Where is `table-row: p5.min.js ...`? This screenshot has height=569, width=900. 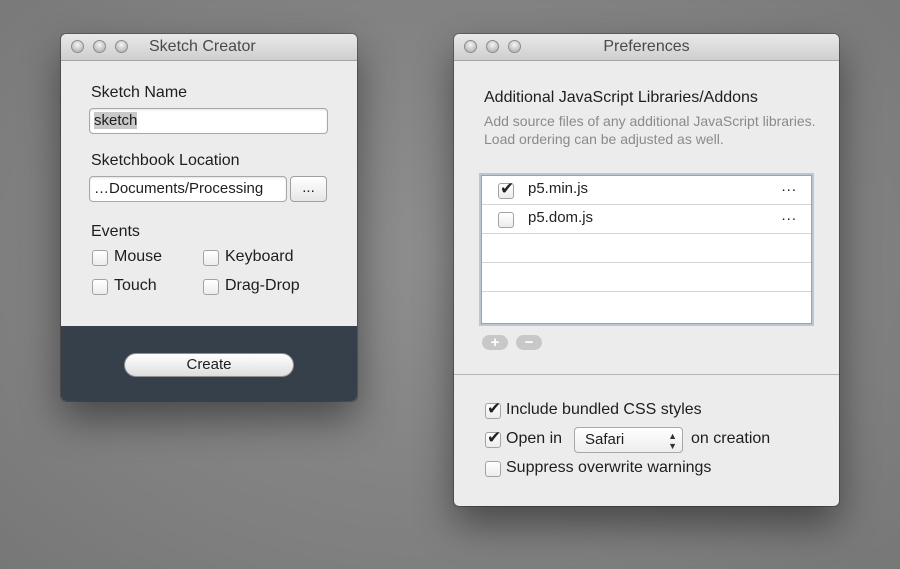 table-row: p5.min.js ... is located at coordinates (646, 190).